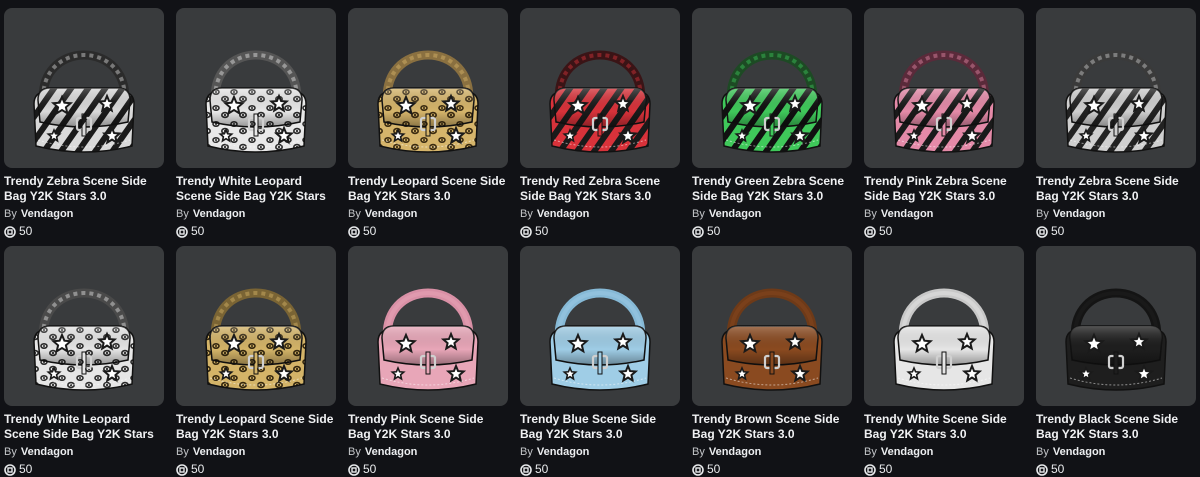 Image resolution: width=1200 pixels, height=477 pixels. Describe the element at coordinates (600, 427) in the screenshot. I see `item-name: Trendy Blue Scene Side Bag Y2K Stars 3.0` at that location.